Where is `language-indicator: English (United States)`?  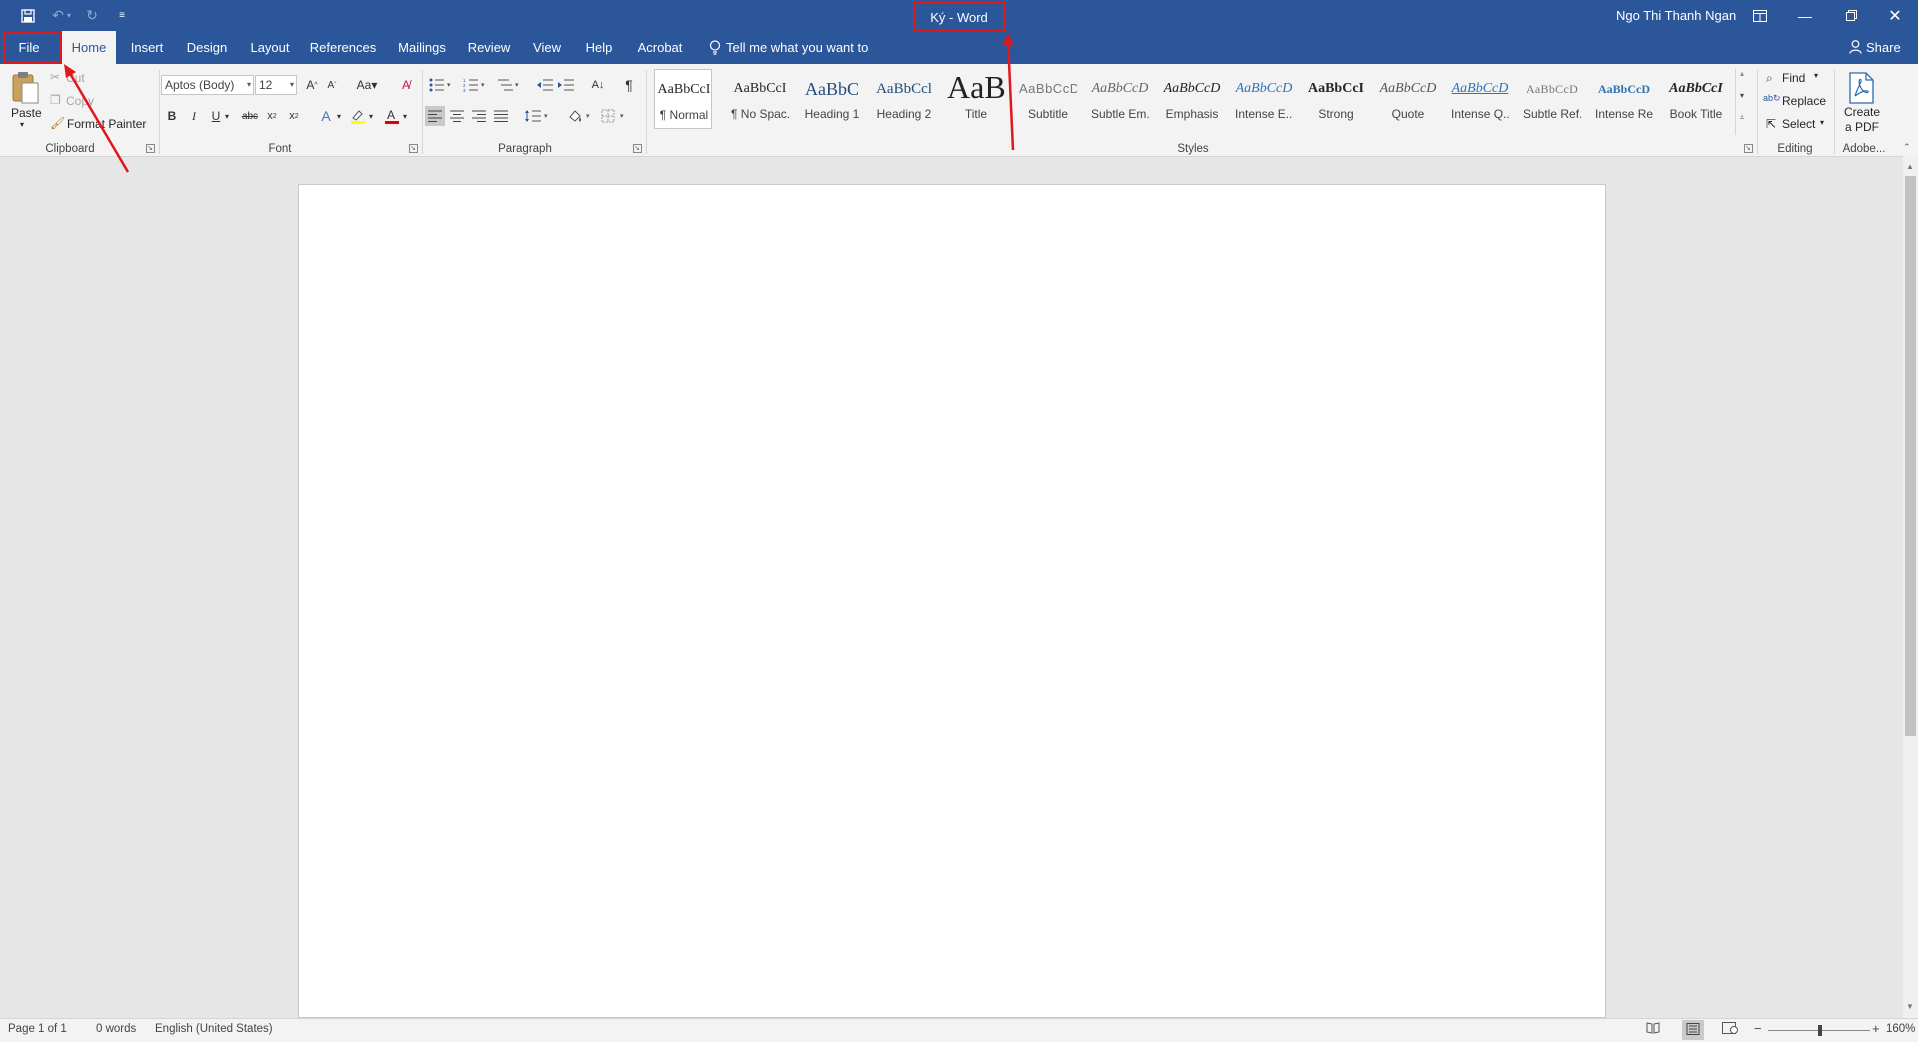 language-indicator: English (United States) is located at coordinates (214, 1029).